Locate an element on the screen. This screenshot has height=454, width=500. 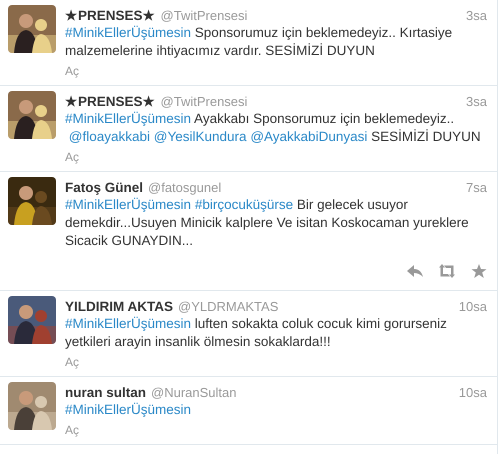
user-name: nuran sultan is located at coordinates (105, 392).